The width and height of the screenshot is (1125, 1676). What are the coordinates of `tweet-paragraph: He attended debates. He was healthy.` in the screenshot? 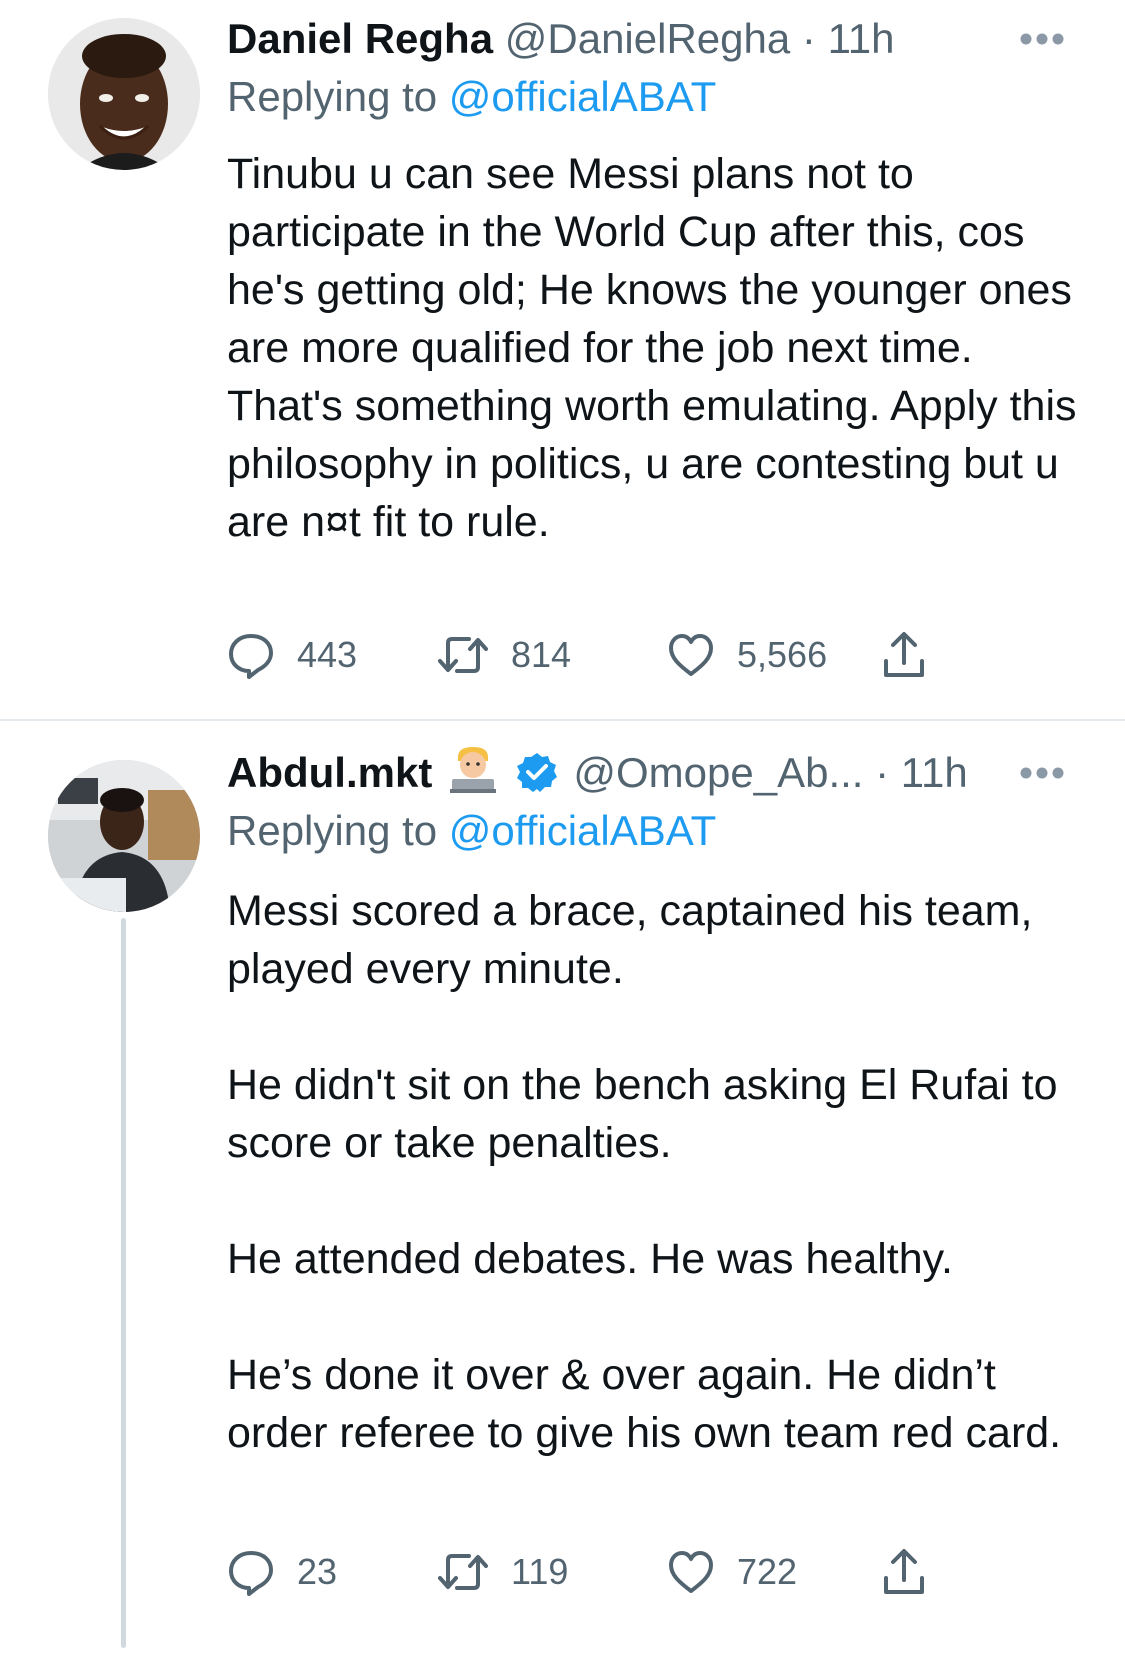 It's located at (590, 1259).